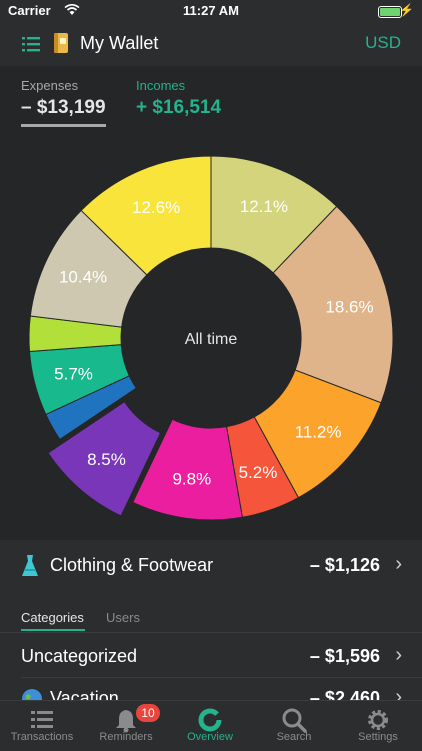 This screenshot has width=422, height=751. I want to click on summary-panel: Expenses – $13,199 Incomes + $16,514, so click(211, 98).